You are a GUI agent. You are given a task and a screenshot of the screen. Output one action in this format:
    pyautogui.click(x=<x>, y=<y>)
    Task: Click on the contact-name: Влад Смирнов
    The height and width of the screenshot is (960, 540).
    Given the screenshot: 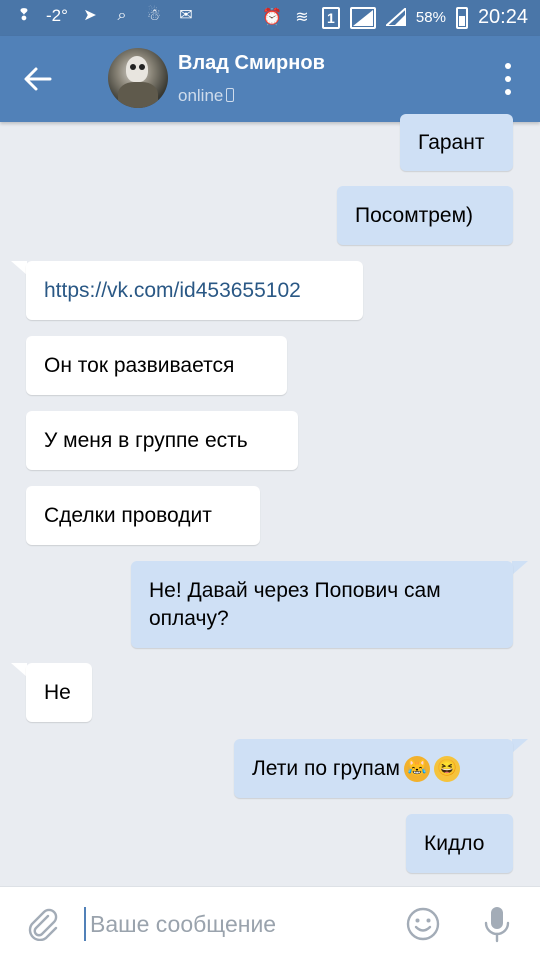 What is the action you would take?
    pyautogui.click(x=251, y=63)
    